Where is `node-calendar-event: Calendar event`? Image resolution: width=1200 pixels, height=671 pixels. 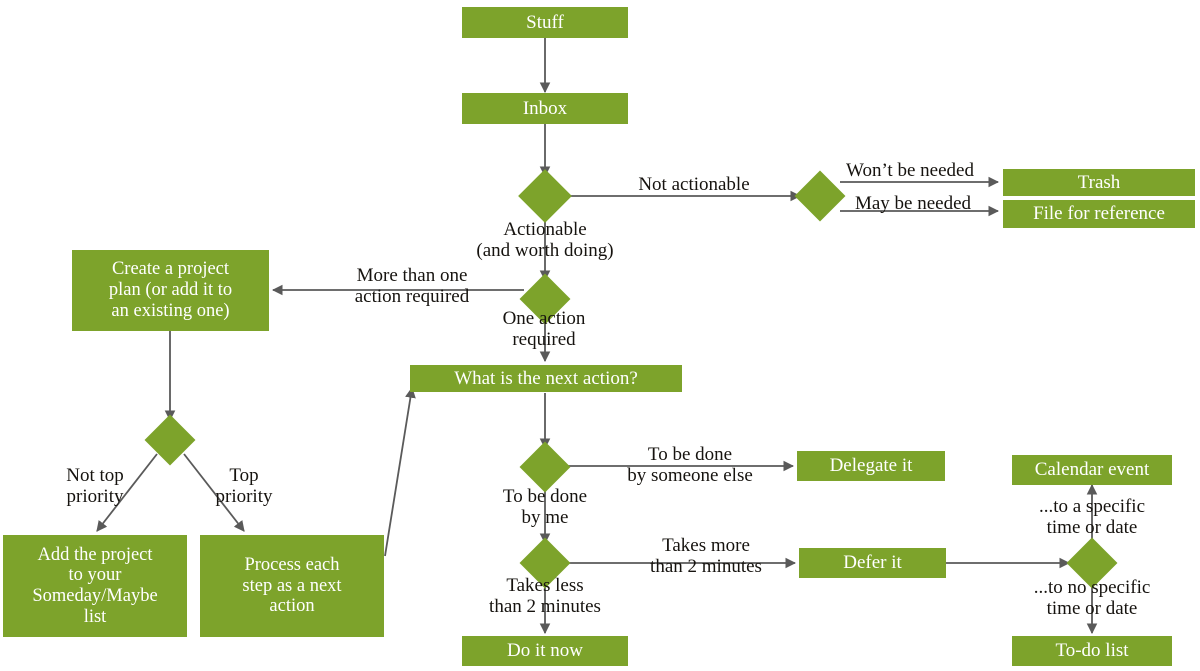
node-calendar-event: Calendar event is located at coordinates (1092, 470).